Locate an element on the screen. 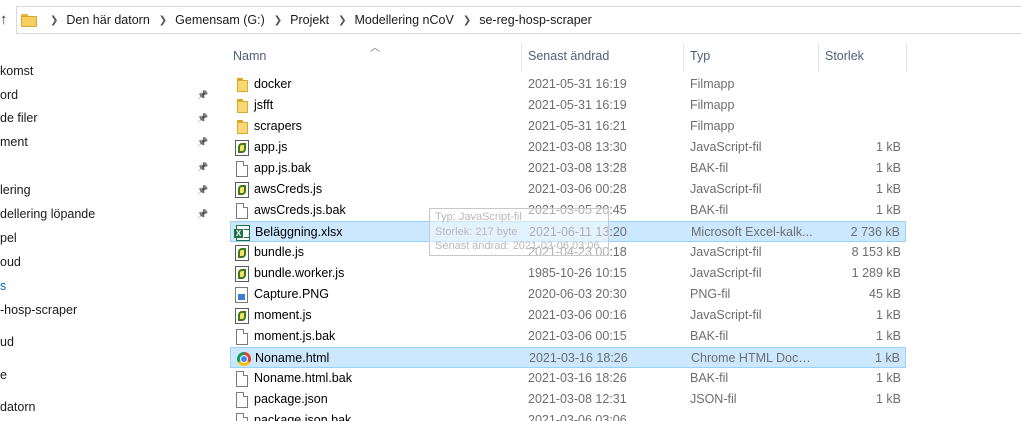  nav-item: de filer is located at coordinates (19, 118).